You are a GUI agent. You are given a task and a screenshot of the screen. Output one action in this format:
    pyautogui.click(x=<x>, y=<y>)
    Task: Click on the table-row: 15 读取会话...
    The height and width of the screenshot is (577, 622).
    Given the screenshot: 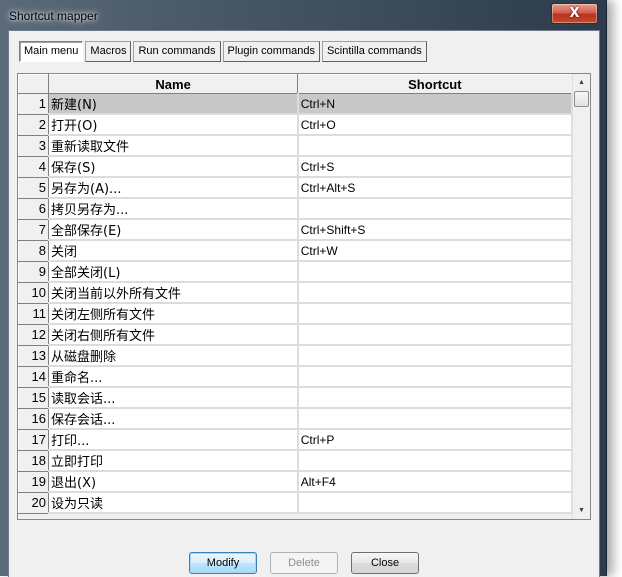 What is the action you would take?
    pyautogui.click(x=296, y=397)
    